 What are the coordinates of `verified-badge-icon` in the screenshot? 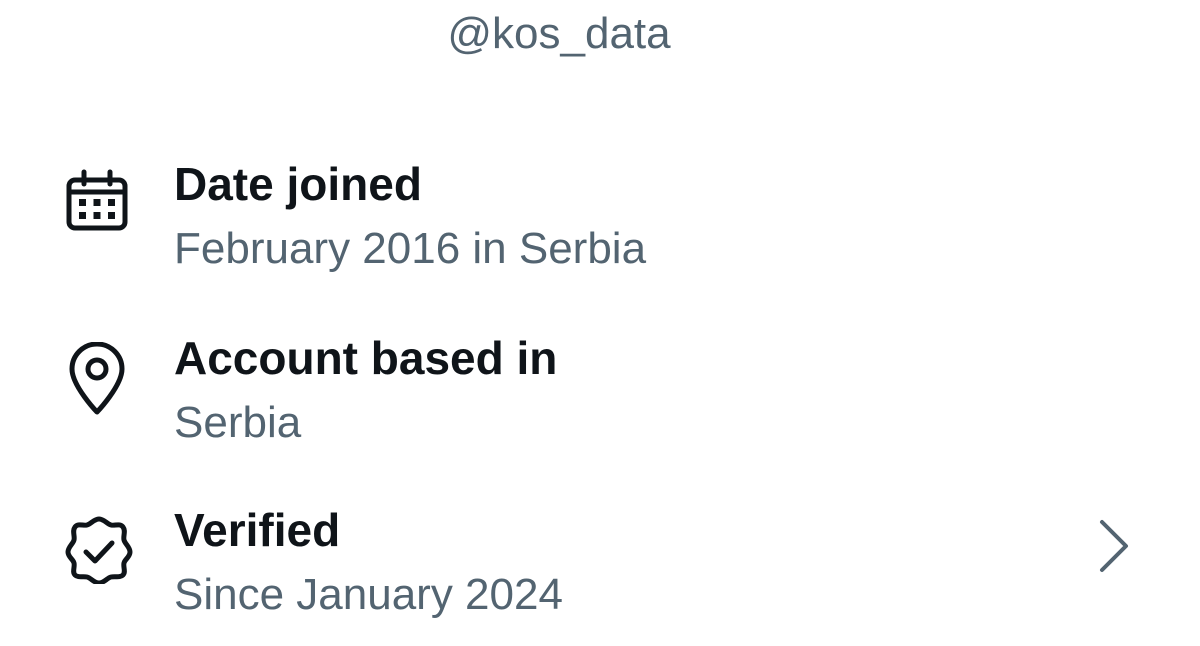 It's located at (98, 549).